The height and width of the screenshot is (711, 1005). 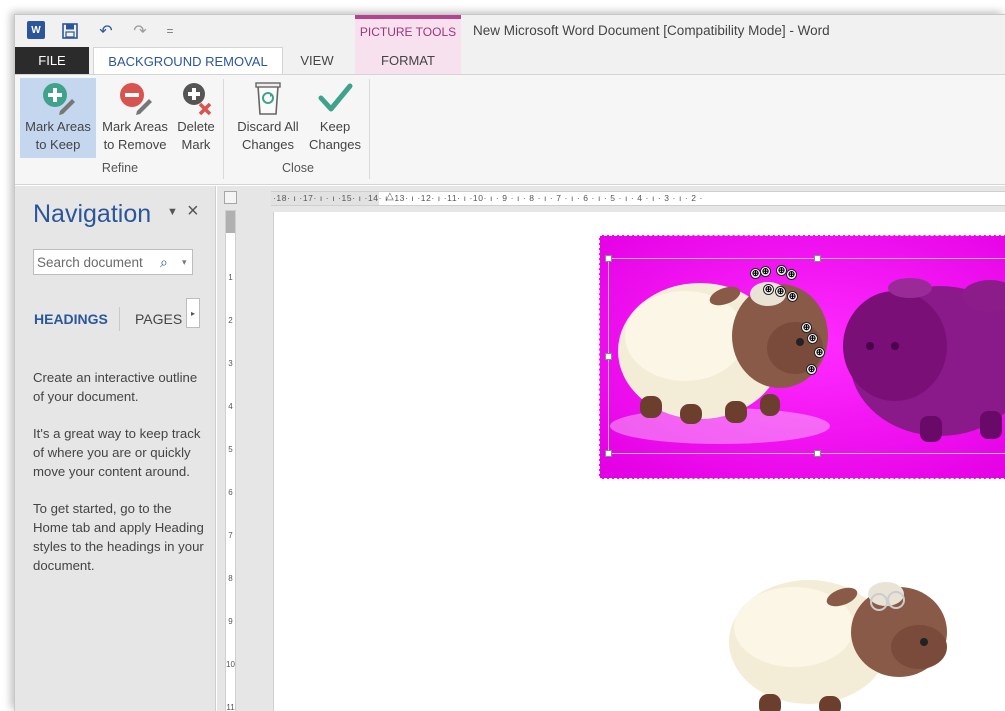 What do you see at coordinates (230, 460) in the screenshot?
I see `vertical-ruler: 1 2 3 4 5 6 7 8 9 10 11` at bounding box center [230, 460].